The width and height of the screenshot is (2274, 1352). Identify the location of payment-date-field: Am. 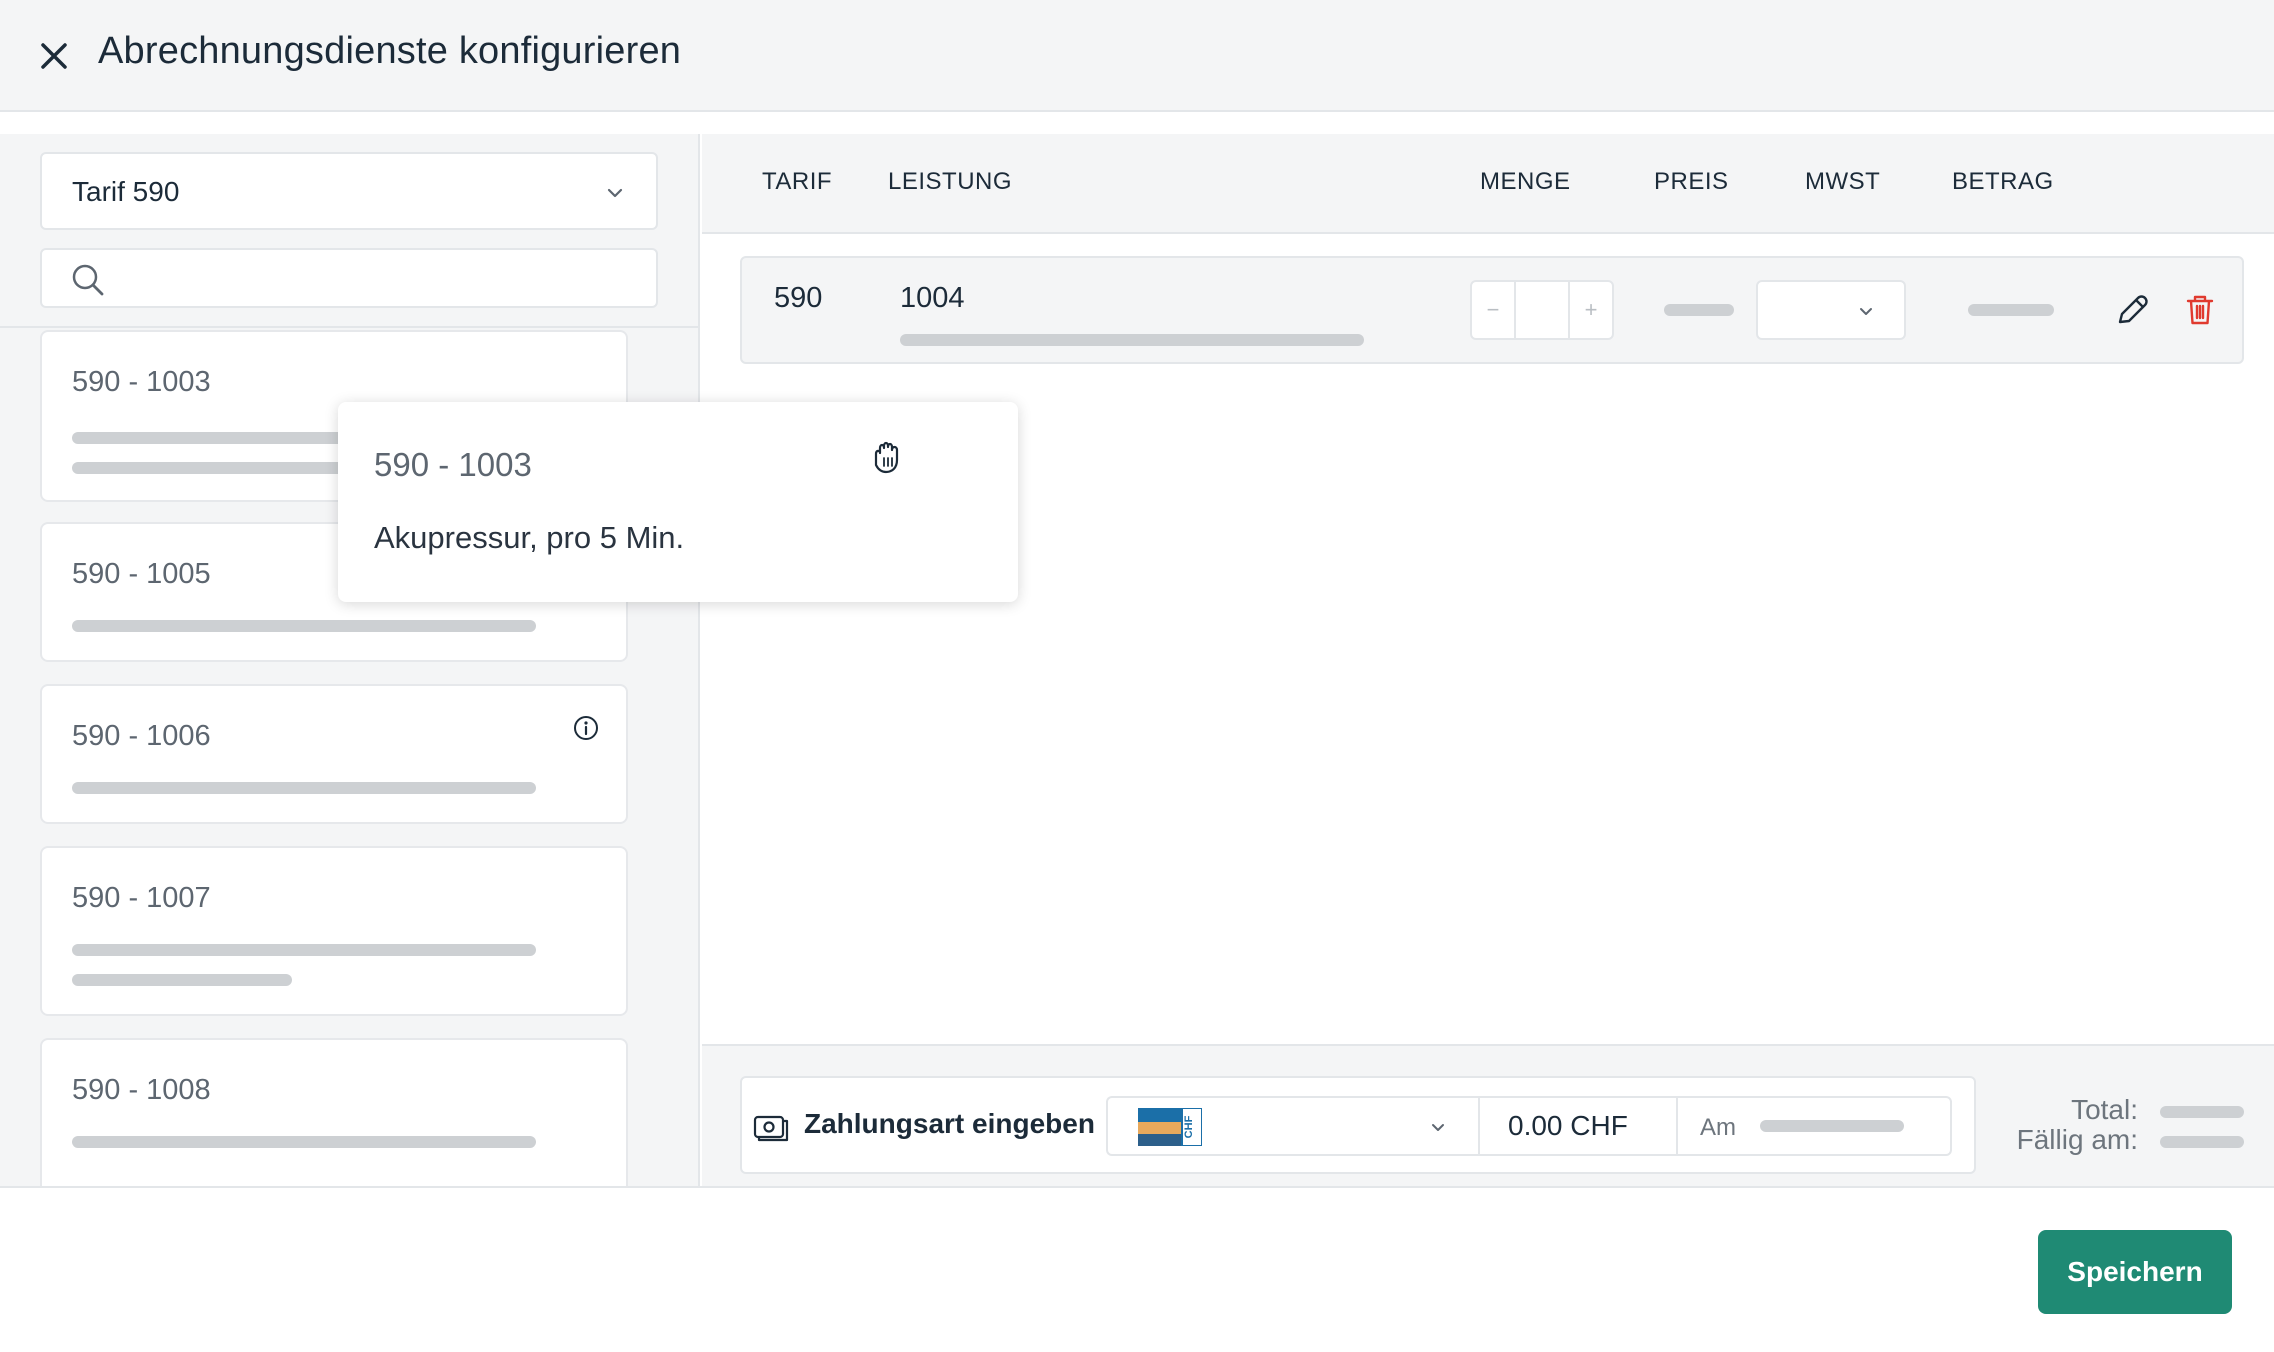
(1814, 1126).